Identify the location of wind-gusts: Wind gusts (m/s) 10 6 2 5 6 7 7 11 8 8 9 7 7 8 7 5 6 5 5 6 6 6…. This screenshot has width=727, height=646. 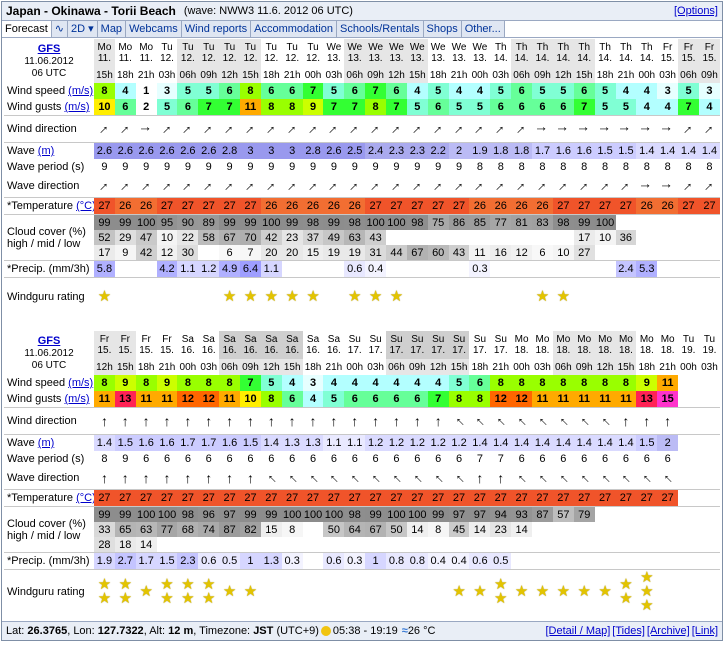
(362, 107).